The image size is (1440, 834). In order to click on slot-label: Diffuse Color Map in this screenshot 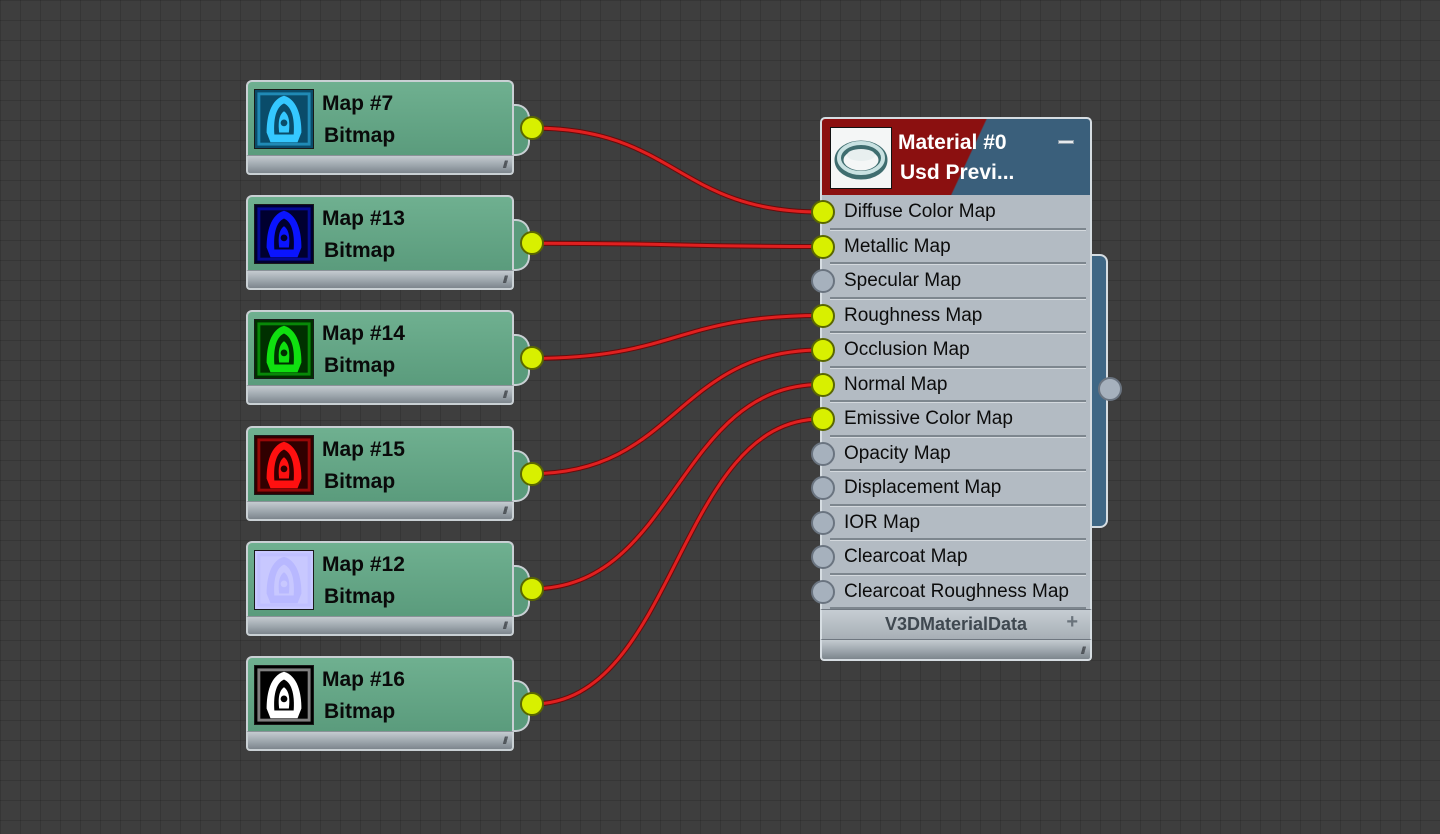, I will do `click(920, 211)`.